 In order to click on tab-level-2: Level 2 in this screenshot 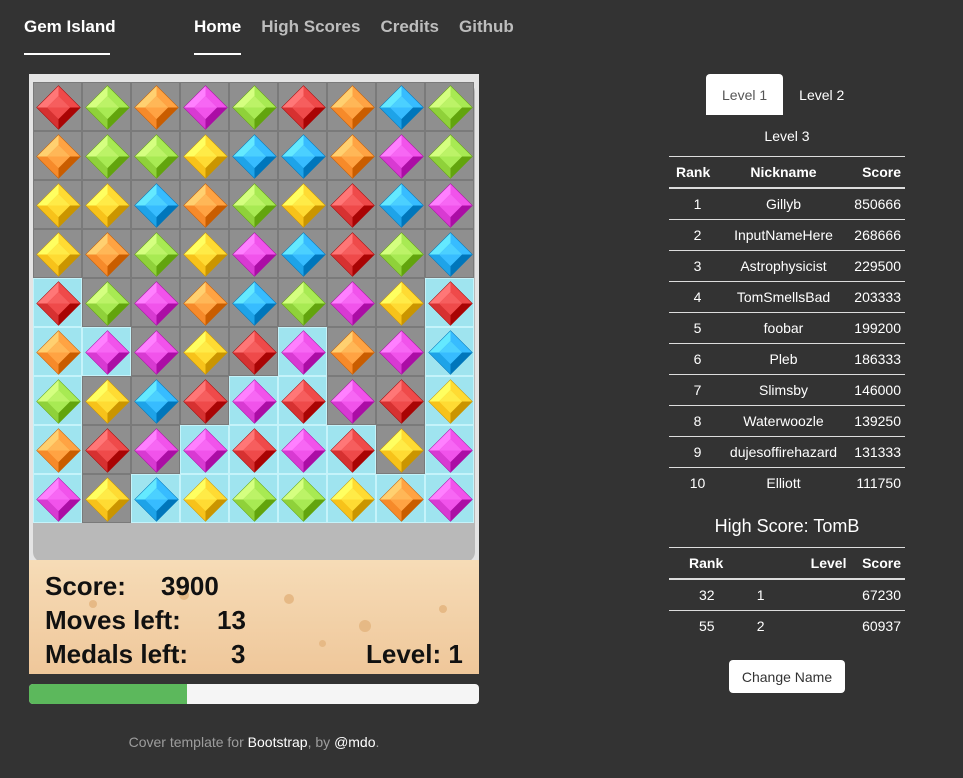, I will do `click(821, 94)`.